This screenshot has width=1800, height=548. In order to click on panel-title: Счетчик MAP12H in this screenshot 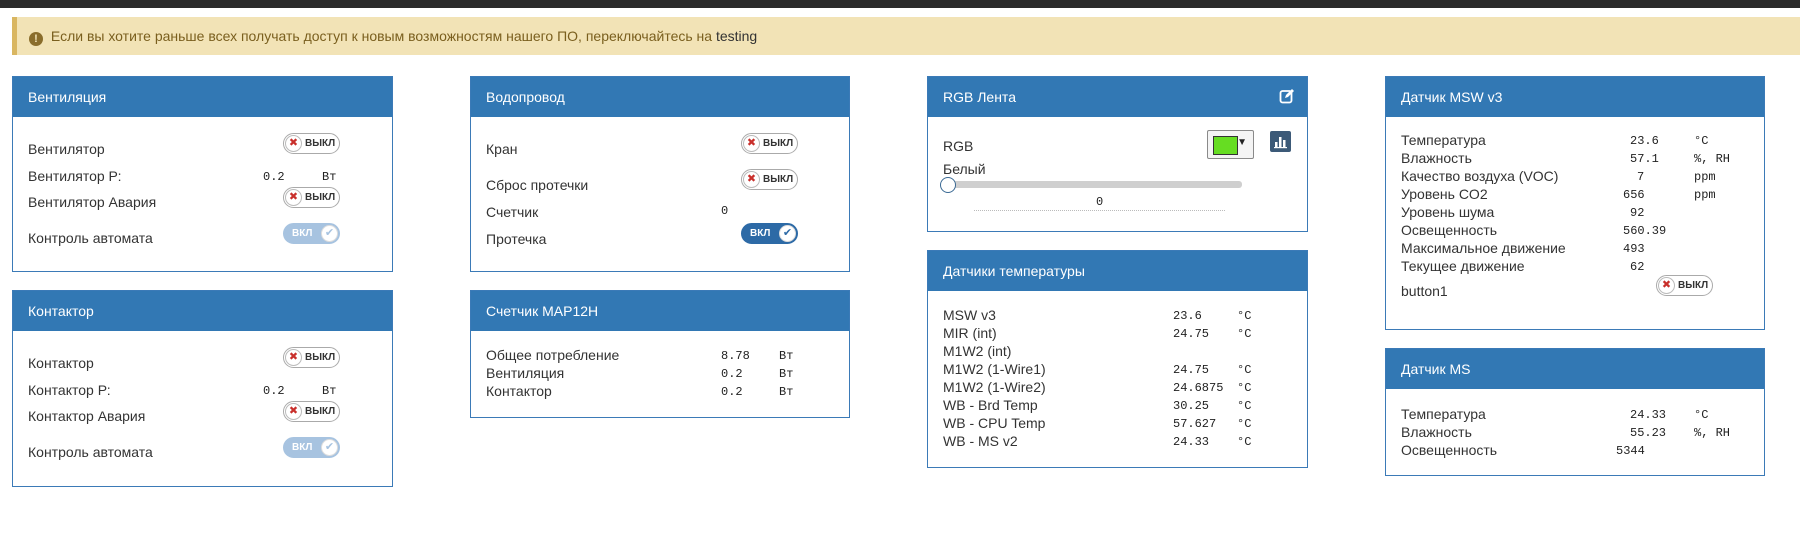, I will do `click(660, 311)`.